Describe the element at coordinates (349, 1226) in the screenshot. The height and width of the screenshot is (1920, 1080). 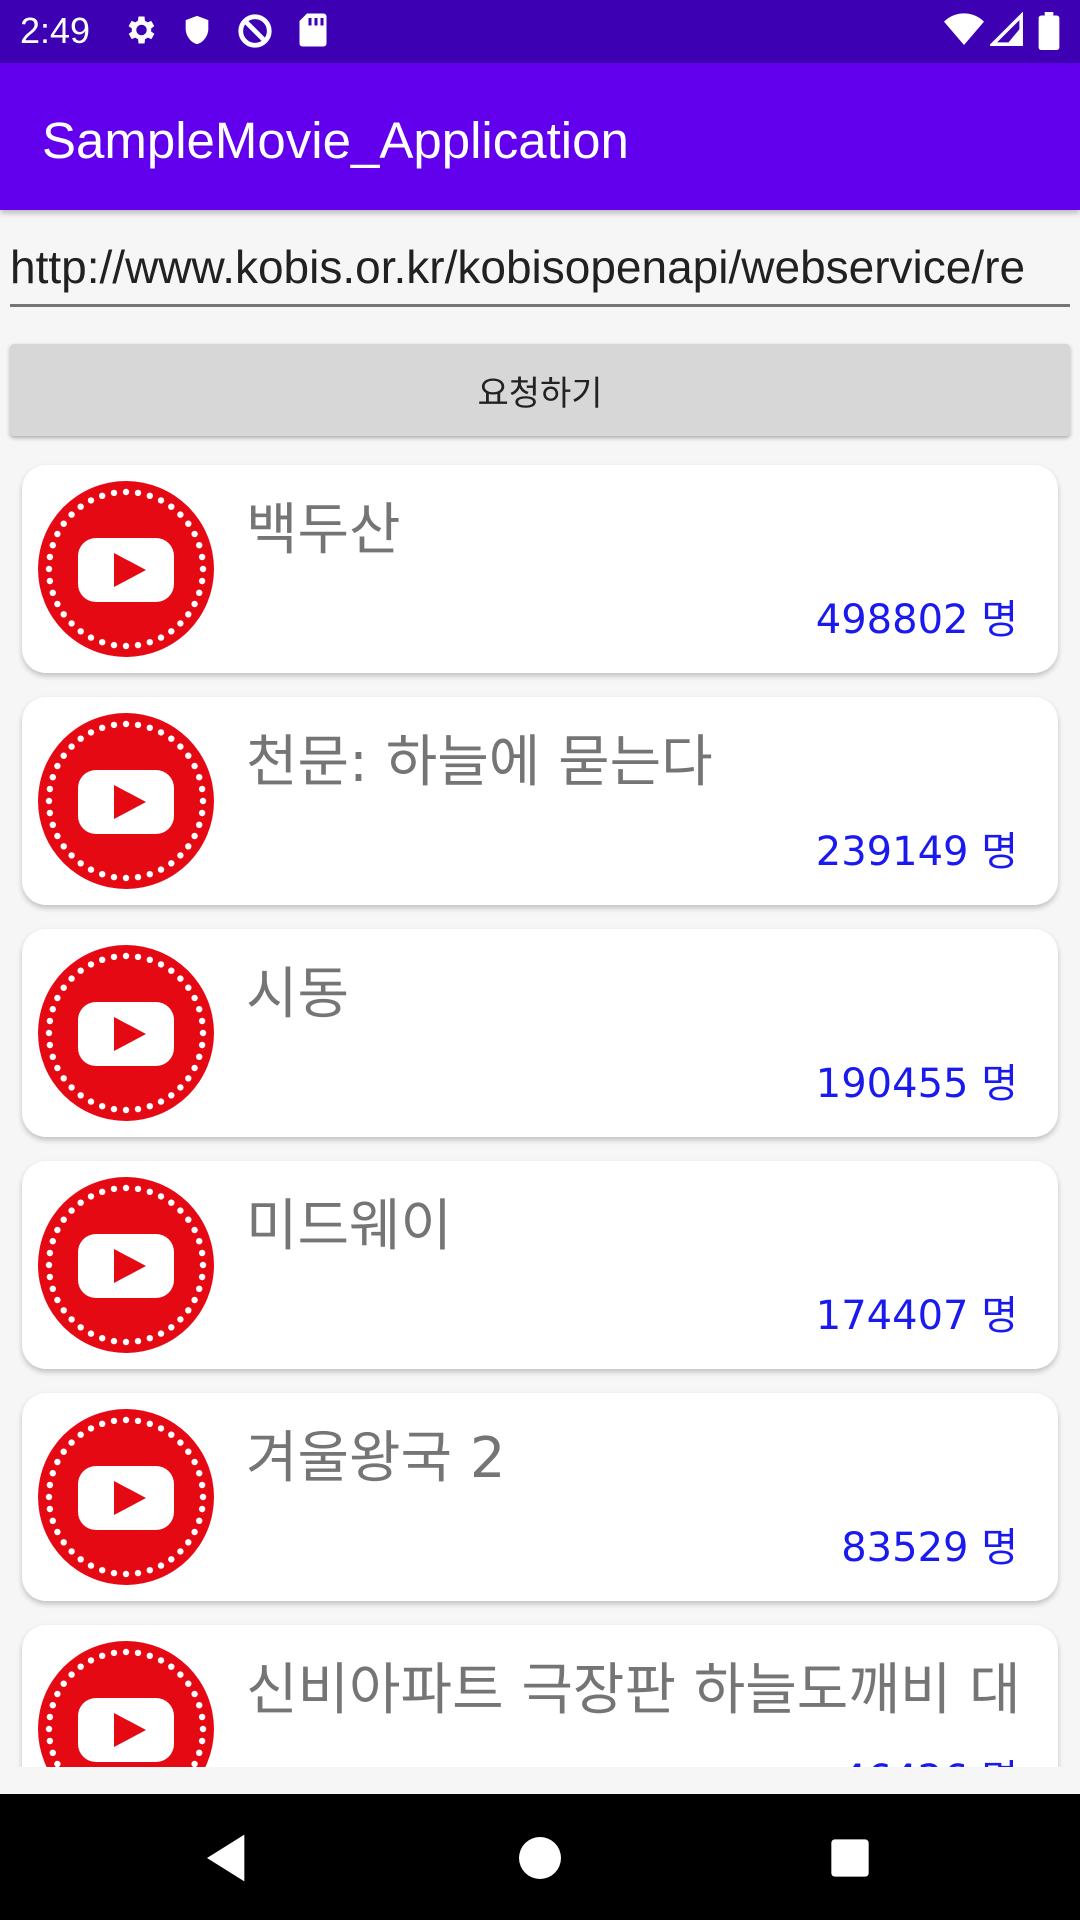
I see `movie-title: 미드웨이` at that location.